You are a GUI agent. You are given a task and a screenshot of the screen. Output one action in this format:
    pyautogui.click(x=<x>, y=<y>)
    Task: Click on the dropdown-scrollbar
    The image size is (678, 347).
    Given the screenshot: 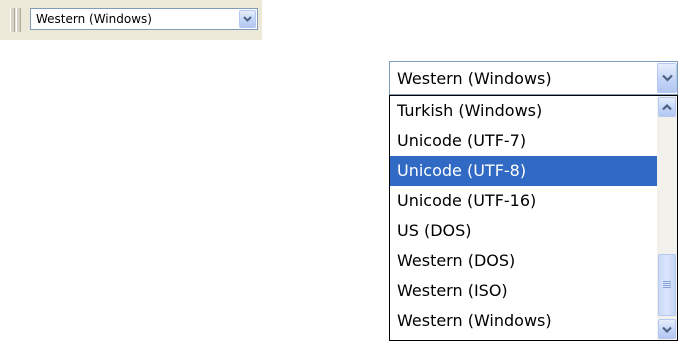 What is the action you would take?
    pyautogui.click(x=667, y=218)
    